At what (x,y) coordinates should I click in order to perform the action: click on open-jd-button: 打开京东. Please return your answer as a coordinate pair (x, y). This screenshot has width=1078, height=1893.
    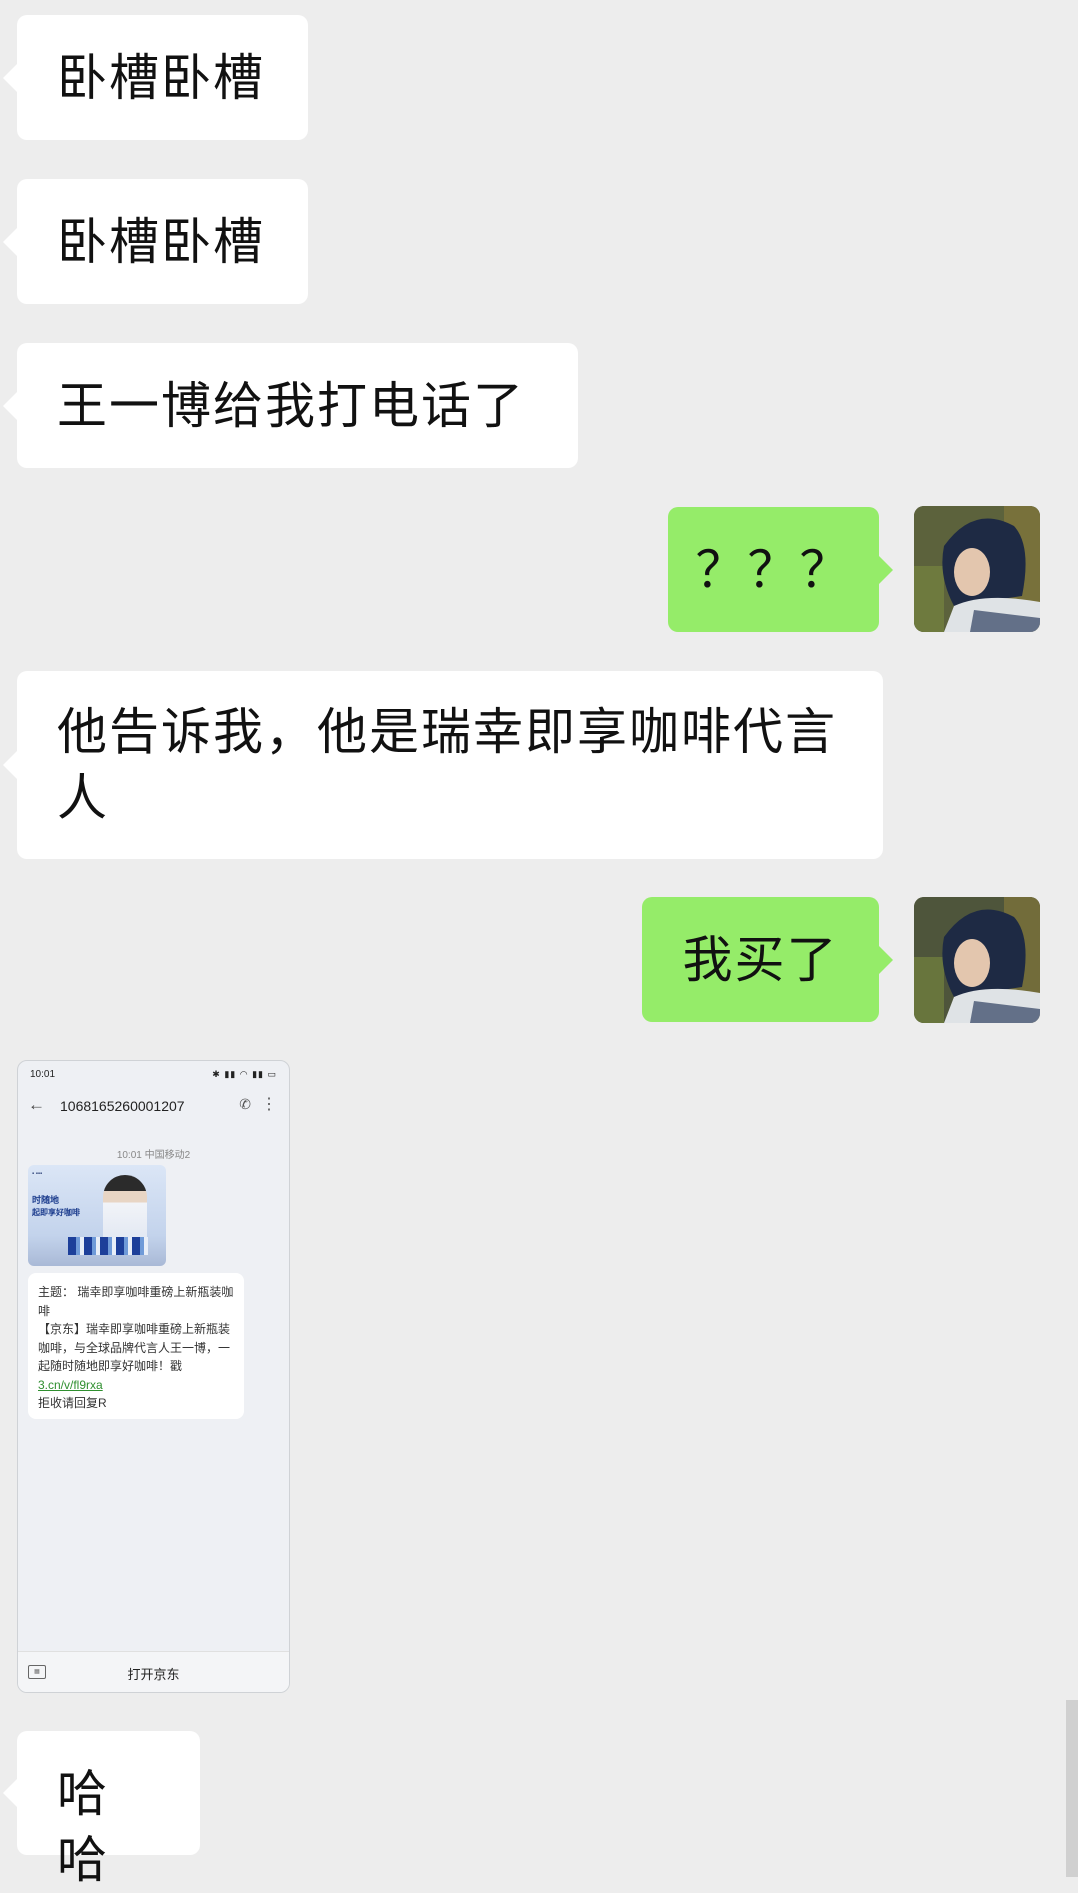
    Looking at the image, I should click on (153, 1674).